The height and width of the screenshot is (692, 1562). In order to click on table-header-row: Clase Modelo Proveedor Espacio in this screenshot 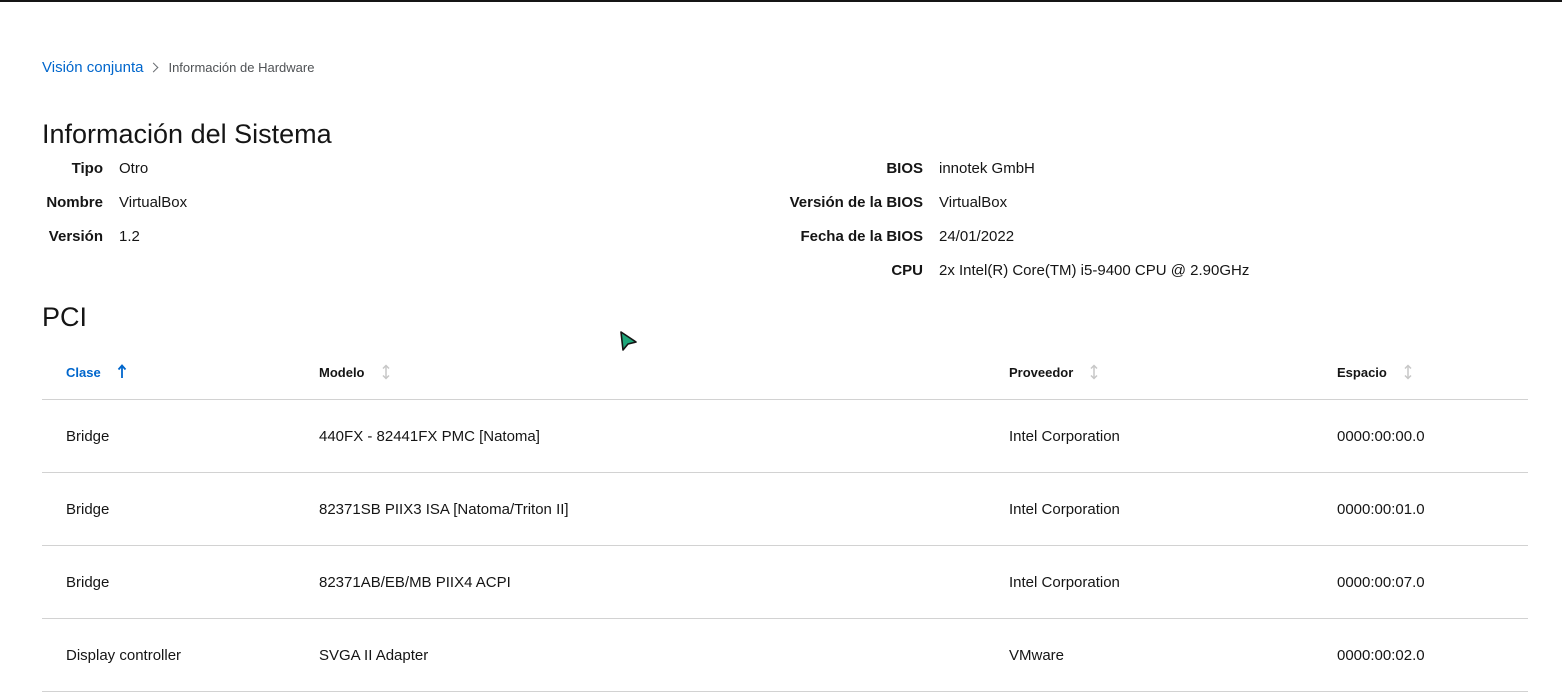, I will do `click(785, 372)`.